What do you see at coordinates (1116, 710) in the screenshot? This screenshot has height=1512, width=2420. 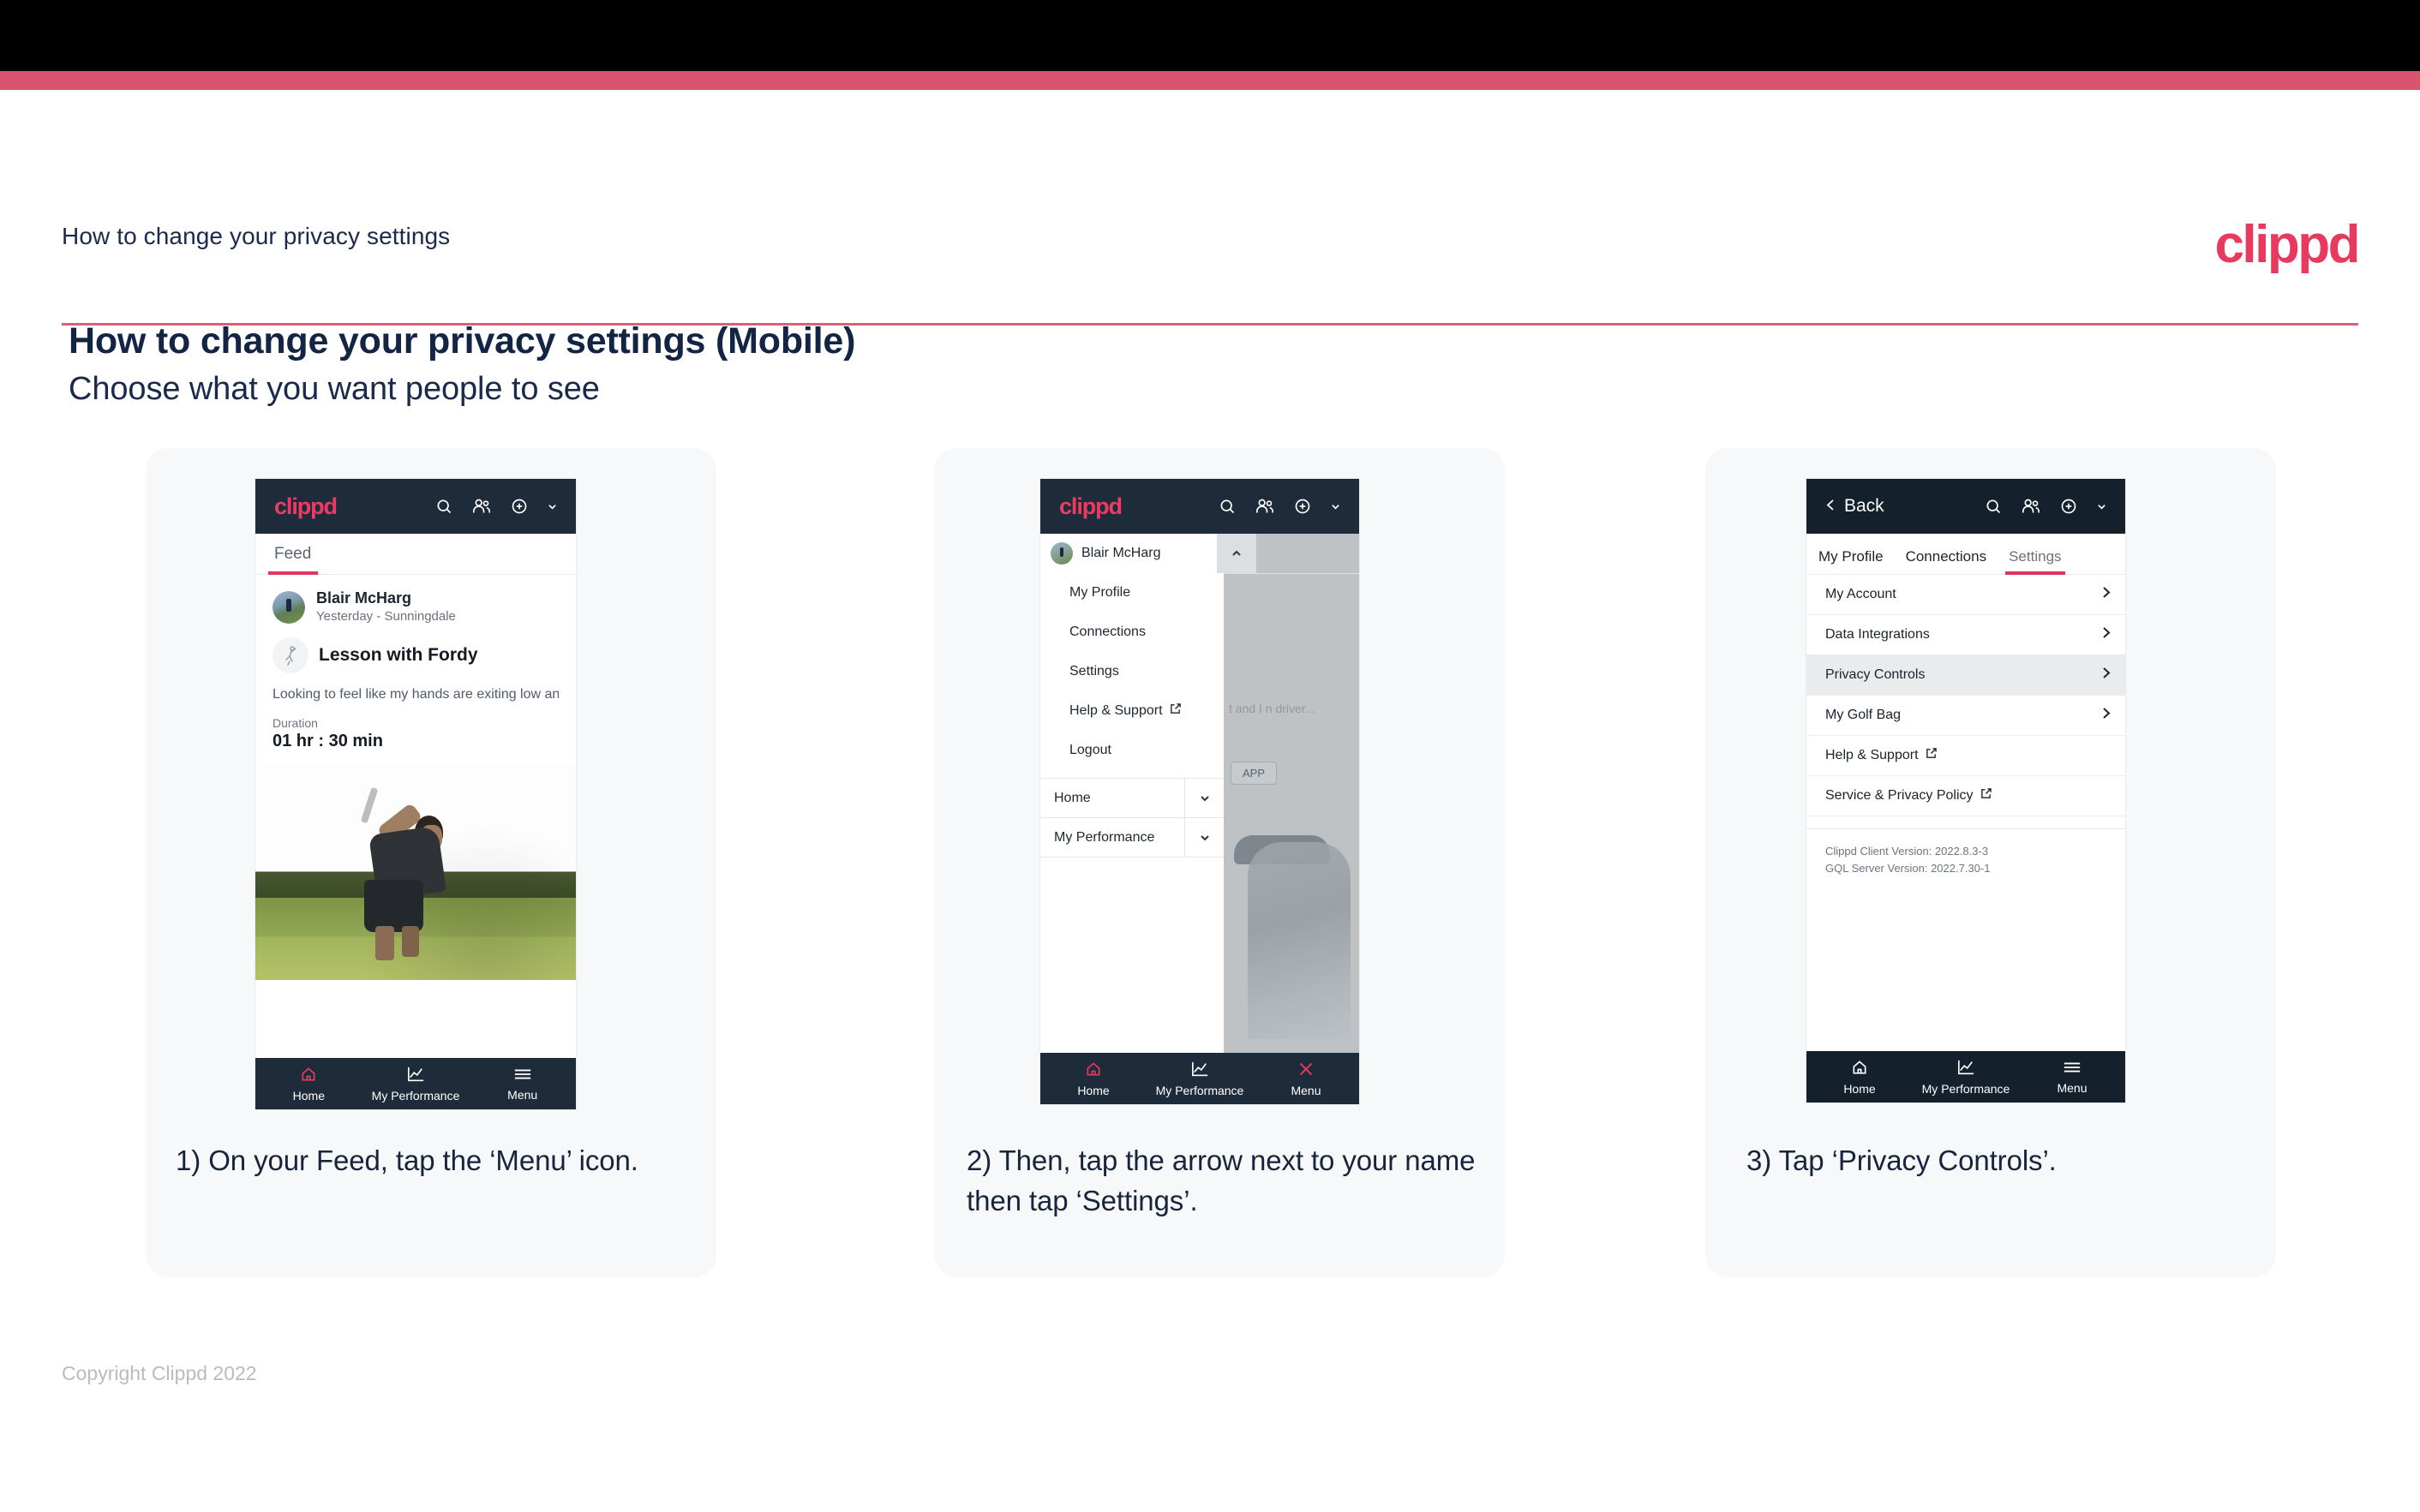 I see `drawer-item-label: Help & Support` at bounding box center [1116, 710].